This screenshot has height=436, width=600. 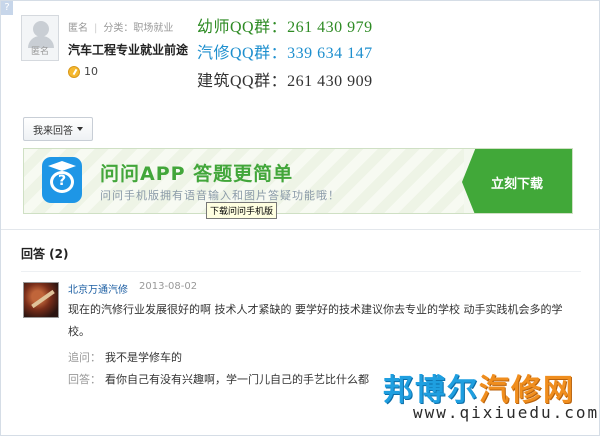 What do you see at coordinates (7, 8) in the screenshot?
I see `question-corner-icon: ?` at bounding box center [7, 8].